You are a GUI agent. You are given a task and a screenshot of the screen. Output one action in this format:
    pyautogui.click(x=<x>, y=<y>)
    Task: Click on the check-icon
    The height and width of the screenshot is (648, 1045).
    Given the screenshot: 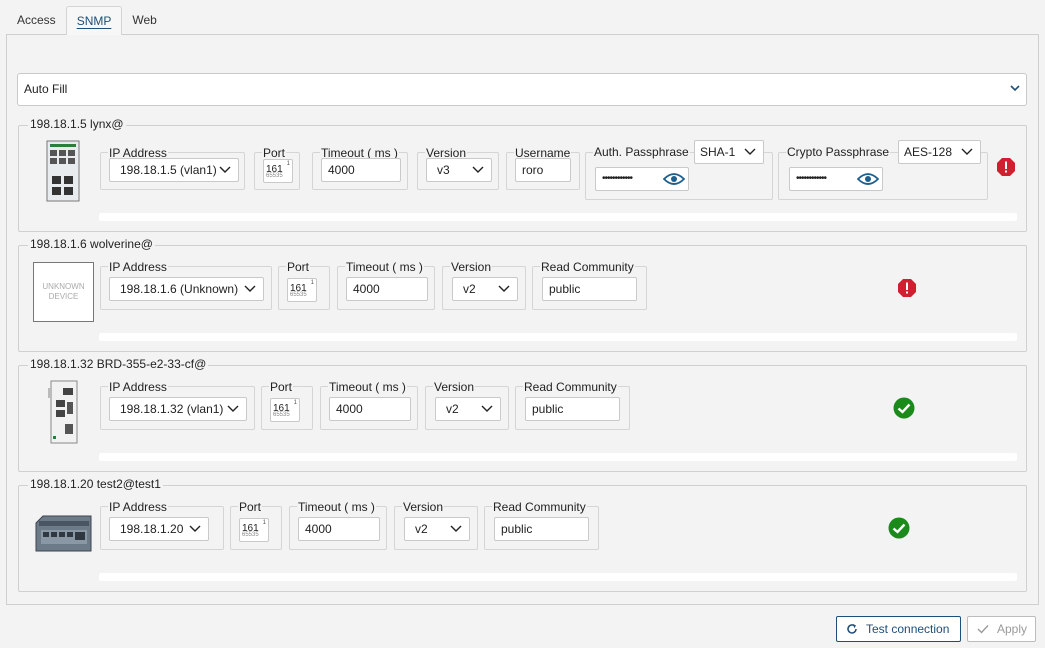 What is the action you would take?
    pyautogui.click(x=983, y=629)
    